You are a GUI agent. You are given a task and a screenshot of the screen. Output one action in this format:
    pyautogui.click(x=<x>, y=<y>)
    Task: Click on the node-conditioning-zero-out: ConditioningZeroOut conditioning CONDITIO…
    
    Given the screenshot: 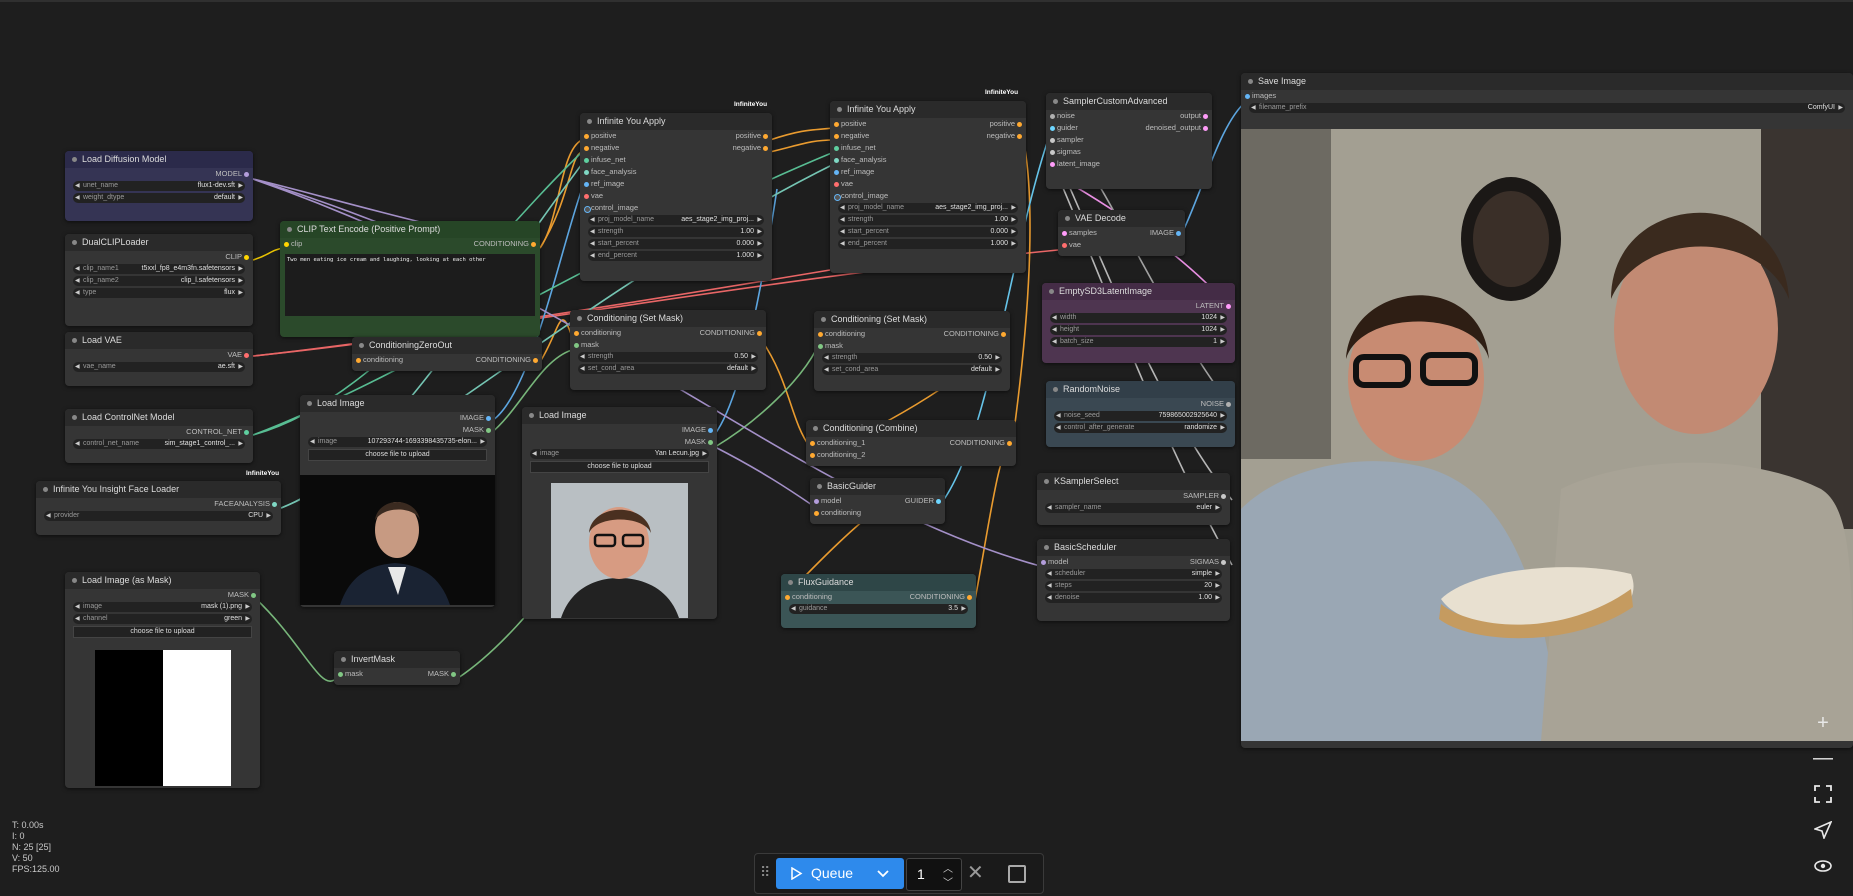 What is the action you would take?
    pyautogui.click(x=447, y=354)
    